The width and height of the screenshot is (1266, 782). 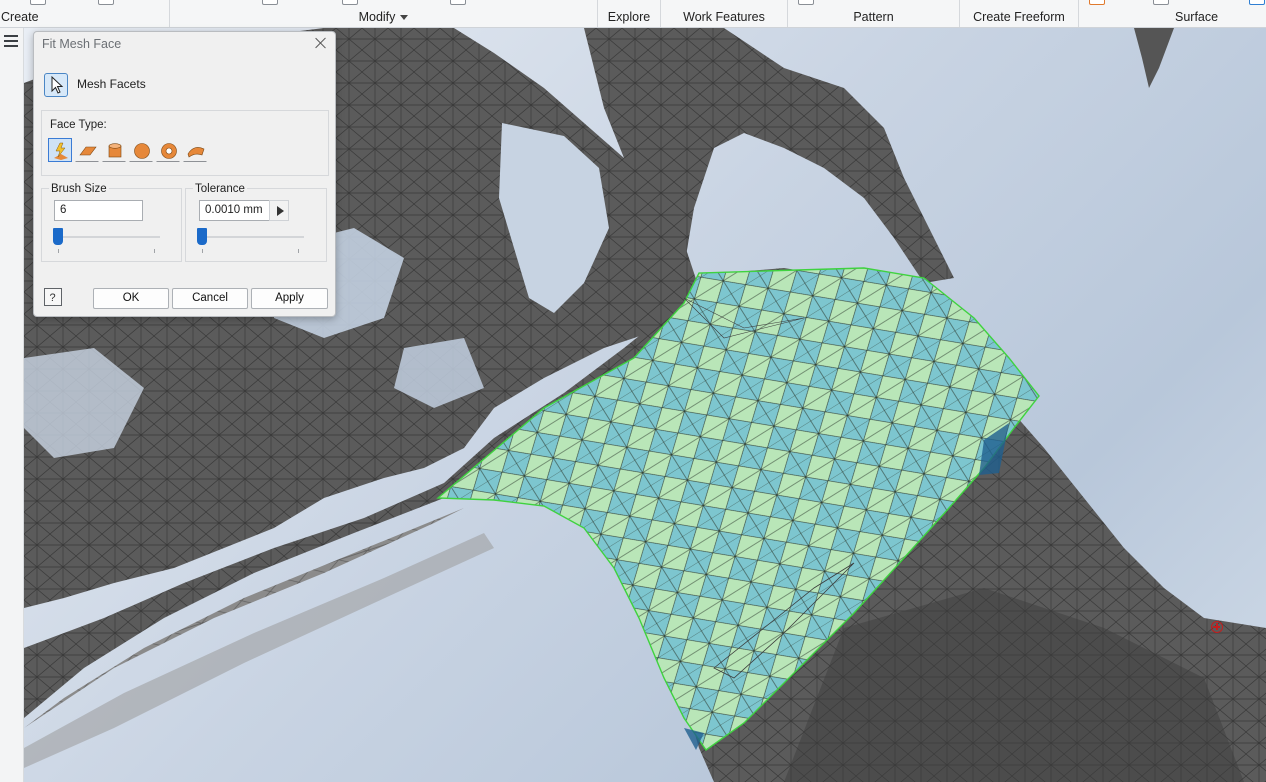 What do you see at coordinates (141, 150) in the screenshot?
I see `sphere-icon` at bounding box center [141, 150].